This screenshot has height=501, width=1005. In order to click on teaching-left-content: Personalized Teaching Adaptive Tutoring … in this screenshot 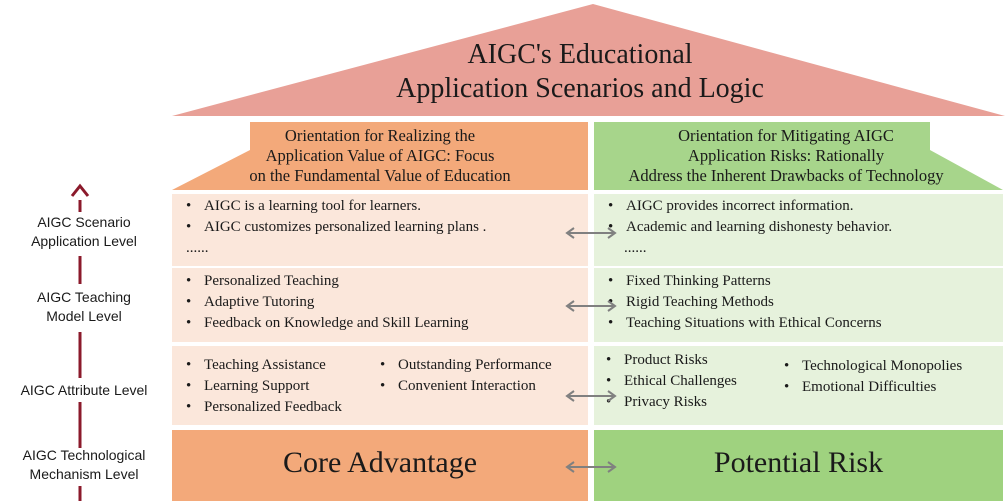, I will do `click(324, 302)`.